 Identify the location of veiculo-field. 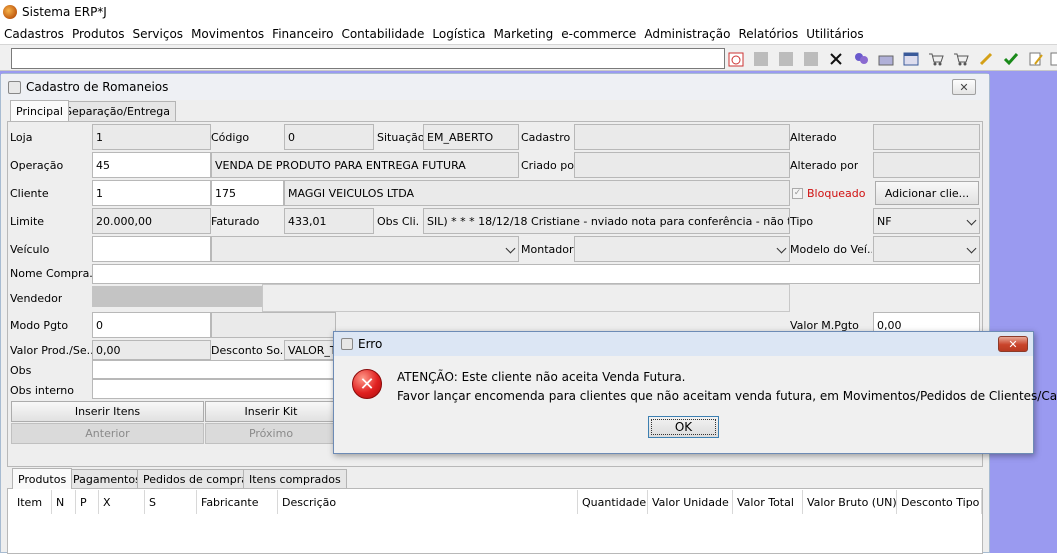
(151, 249).